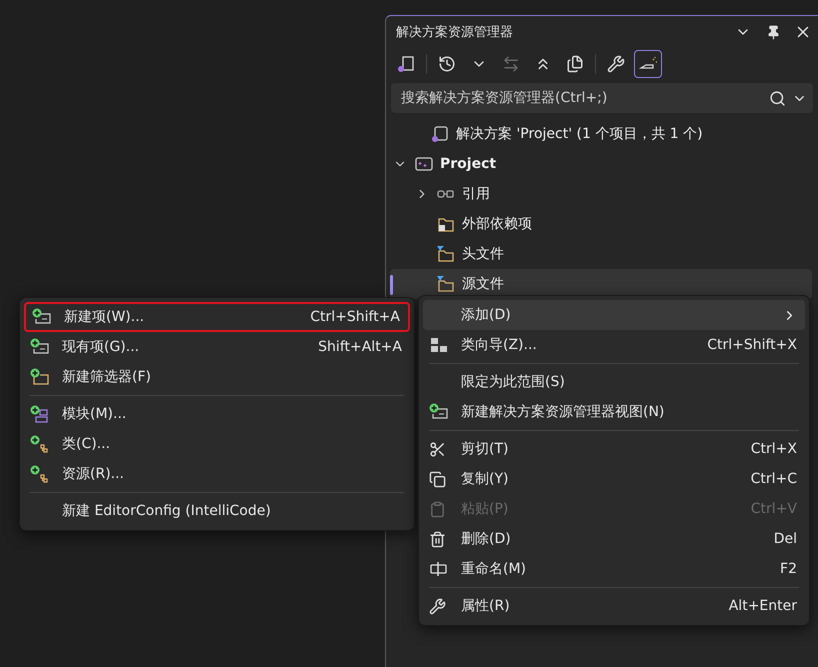 This screenshot has height=667, width=818. Describe the element at coordinates (40, 474) in the screenshot. I see `resource-icon` at that location.